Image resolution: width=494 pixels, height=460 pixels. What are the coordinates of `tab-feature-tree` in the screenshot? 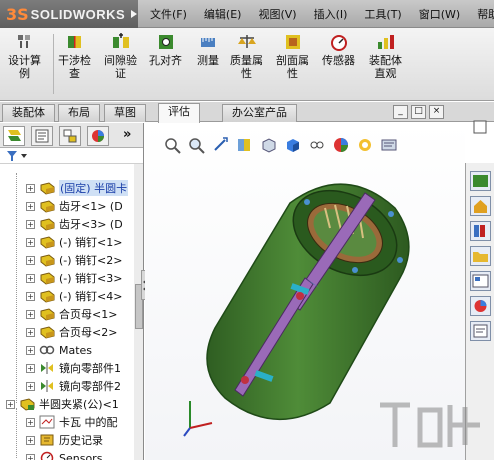 It's located at (14, 136).